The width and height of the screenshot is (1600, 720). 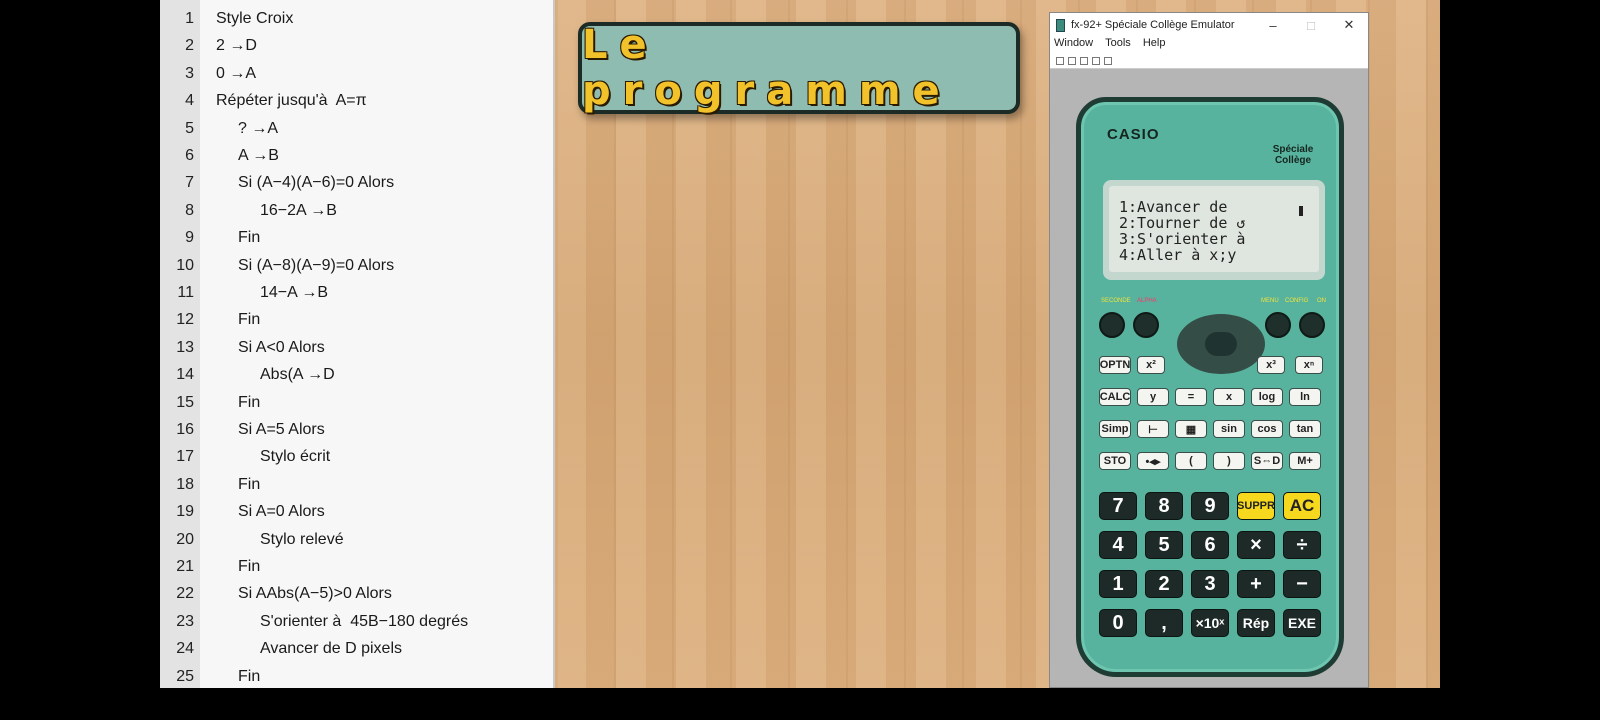 What do you see at coordinates (1115, 397) in the screenshot?
I see `calc-key: CALC` at bounding box center [1115, 397].